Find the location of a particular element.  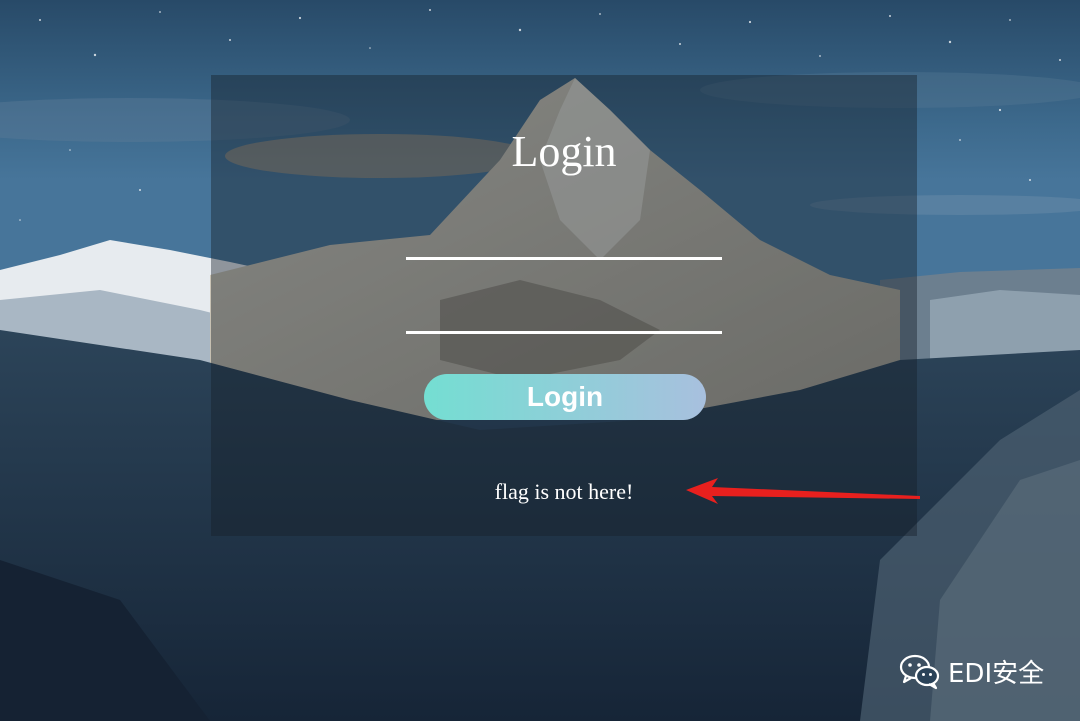

login-title: Login is located at coordinates (564, 151).